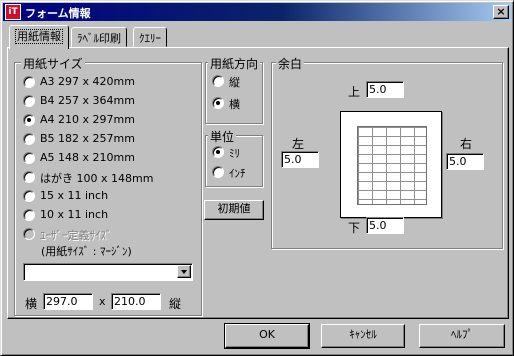  I want to click on title-bar: iT フォーム情報 ×, so click(257, 12).